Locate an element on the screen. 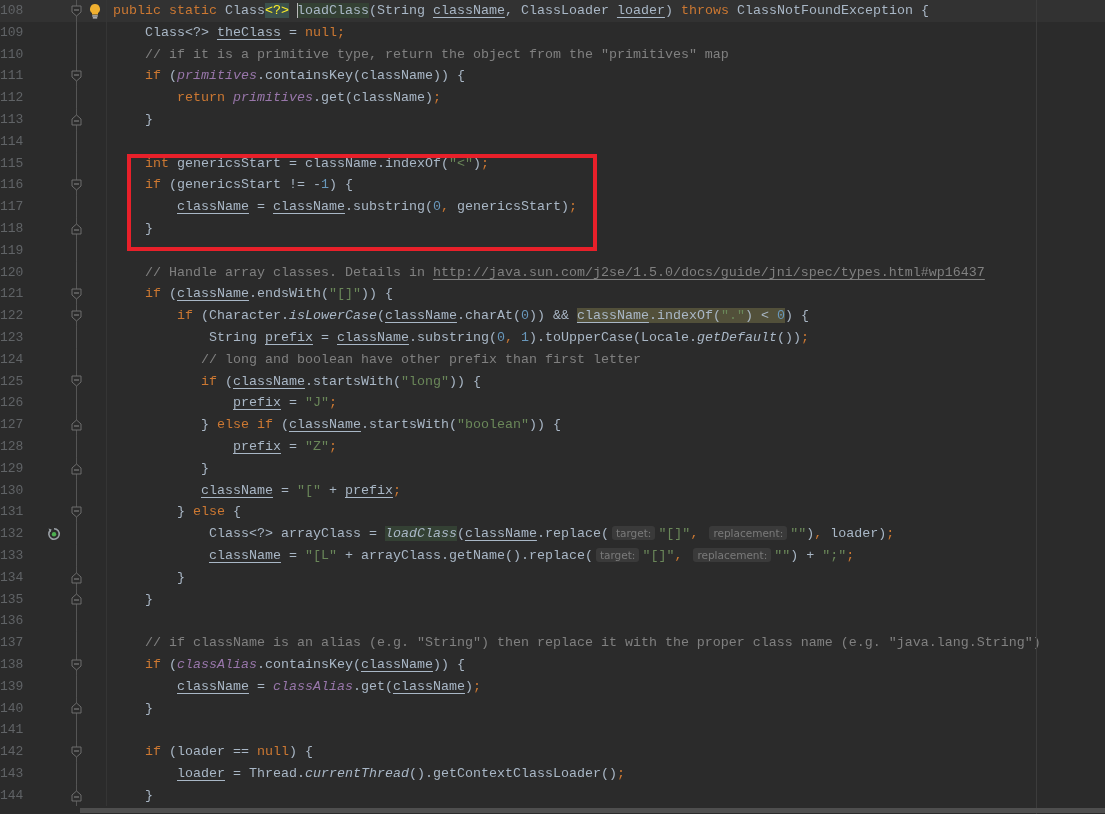  code-line: } else if (className.startsWith("boolean")) { is located at coordinates (380, 425).